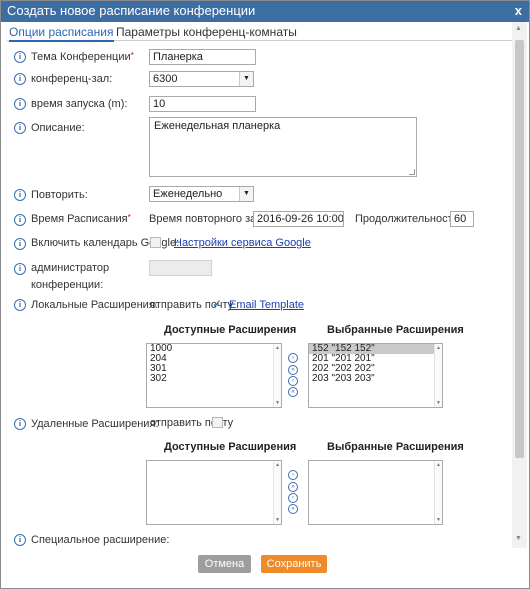  I want to click on list-item: 302, so click(214, 379).